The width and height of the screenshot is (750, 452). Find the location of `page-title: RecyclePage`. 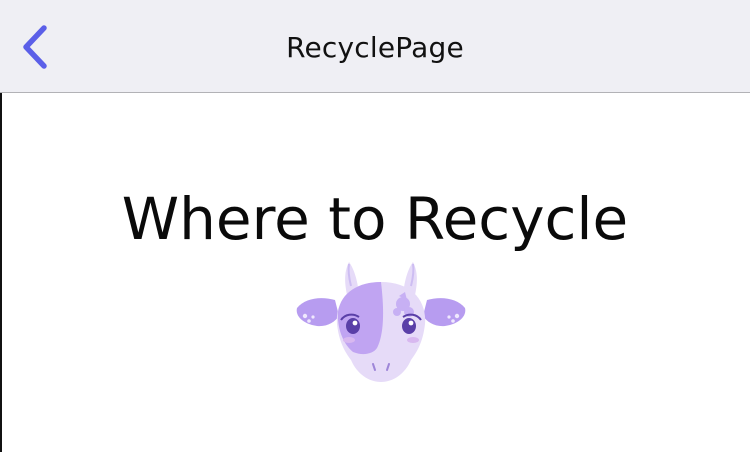

page-title: RecyclePage is located at coordinates (375, 47).